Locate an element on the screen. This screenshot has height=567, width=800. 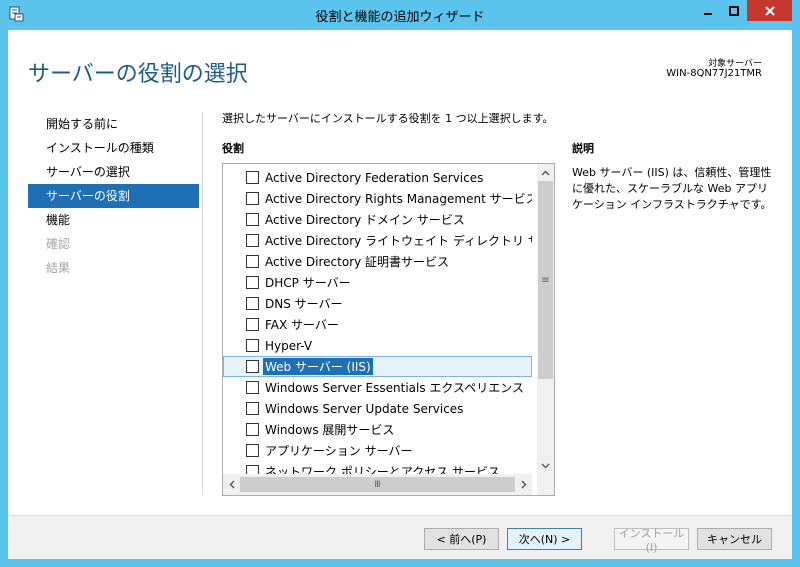
role-row: Windows Server Update Services is located at coordinates (377, 408).